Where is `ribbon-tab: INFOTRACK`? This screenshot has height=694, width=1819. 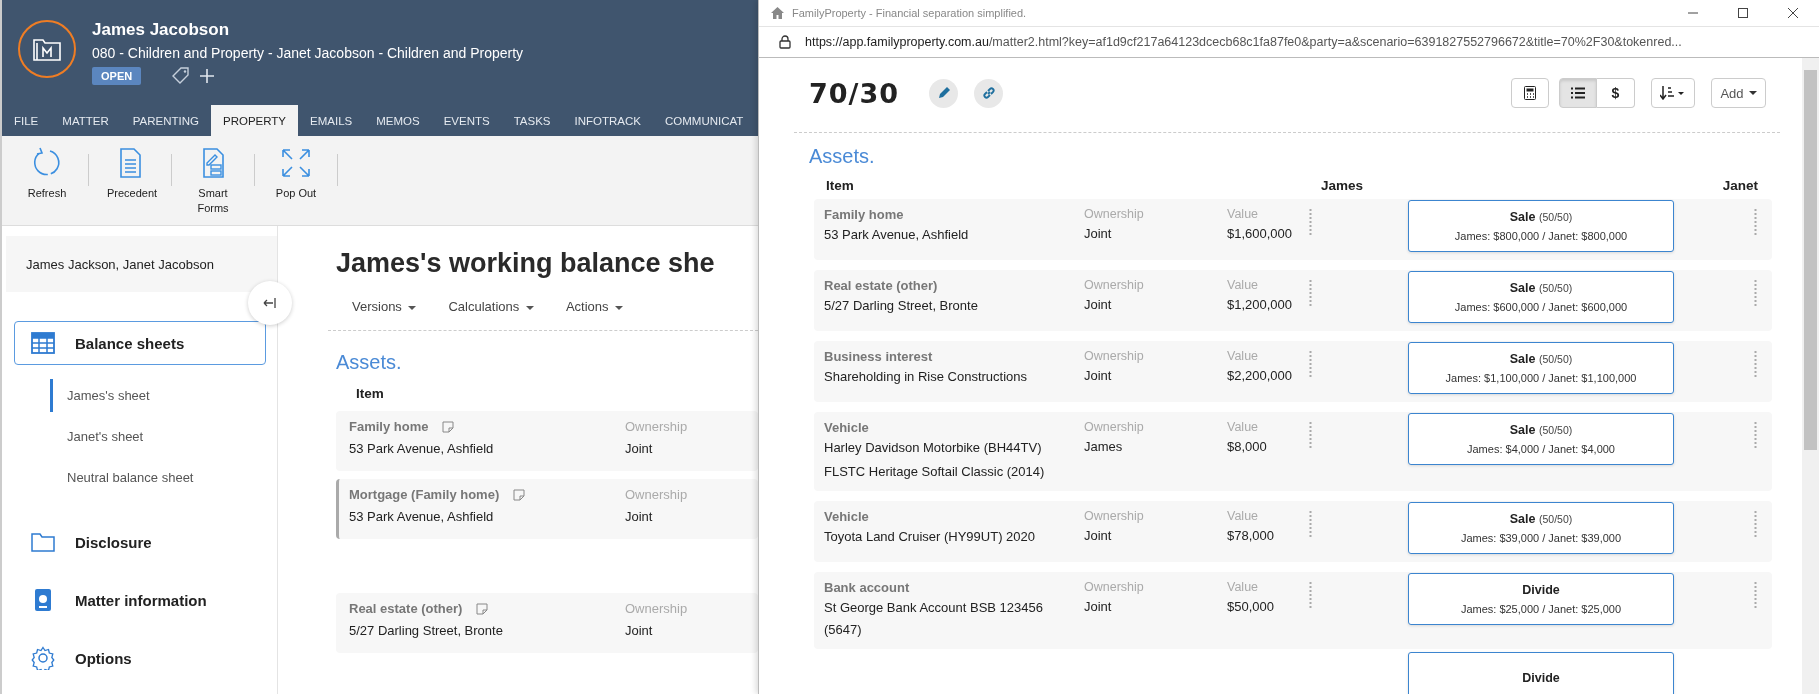 ribbon-tab: INFOTRACK is located at coordinates (607, 121).